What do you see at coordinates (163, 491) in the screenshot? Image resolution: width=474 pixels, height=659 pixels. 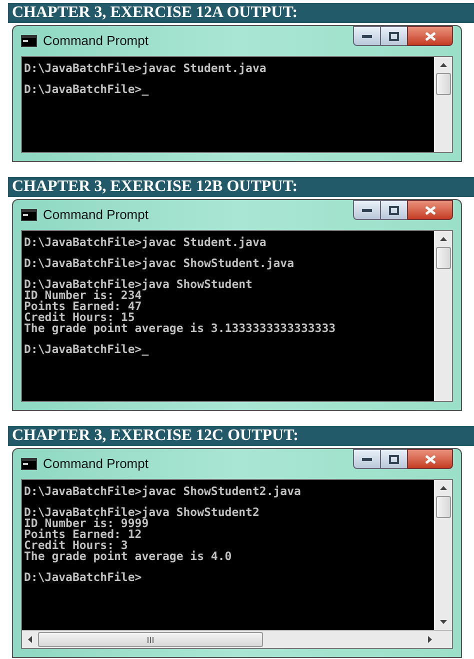 I see `console-line: D:\JavaBatchFile>javac ShowStudent2.java` at bounding box center [163, 491].